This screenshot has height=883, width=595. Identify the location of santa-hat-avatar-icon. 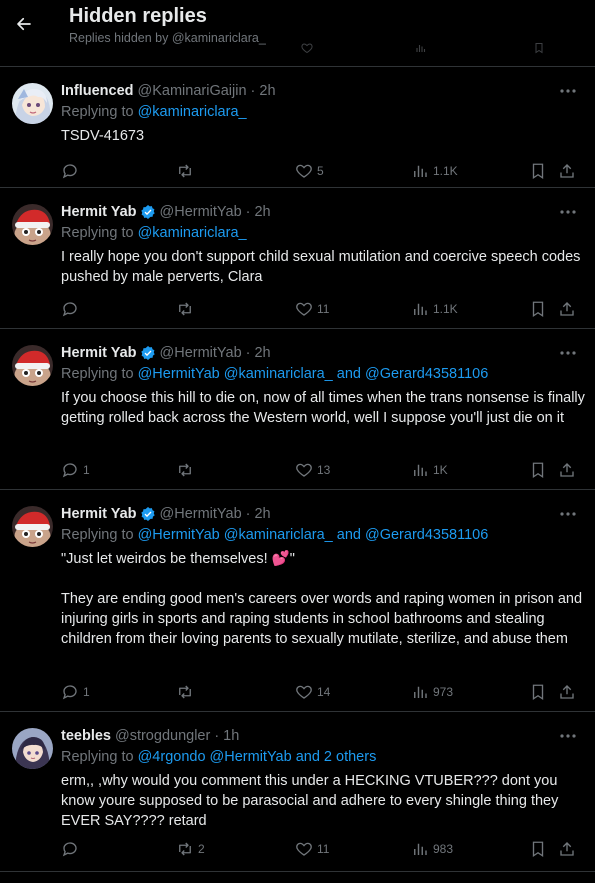
(32, 224).